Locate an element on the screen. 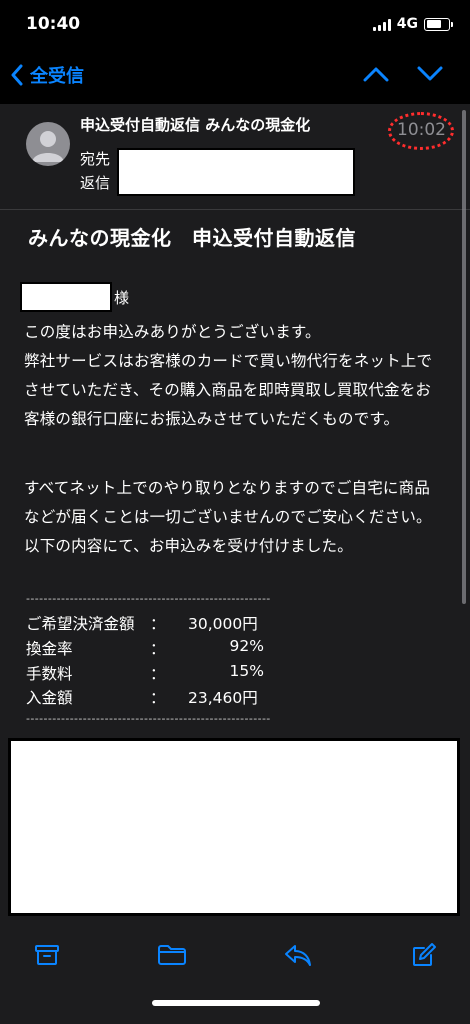 This screenshot has width=470, height=1024. reply-button is located at coordinates (298, 955).